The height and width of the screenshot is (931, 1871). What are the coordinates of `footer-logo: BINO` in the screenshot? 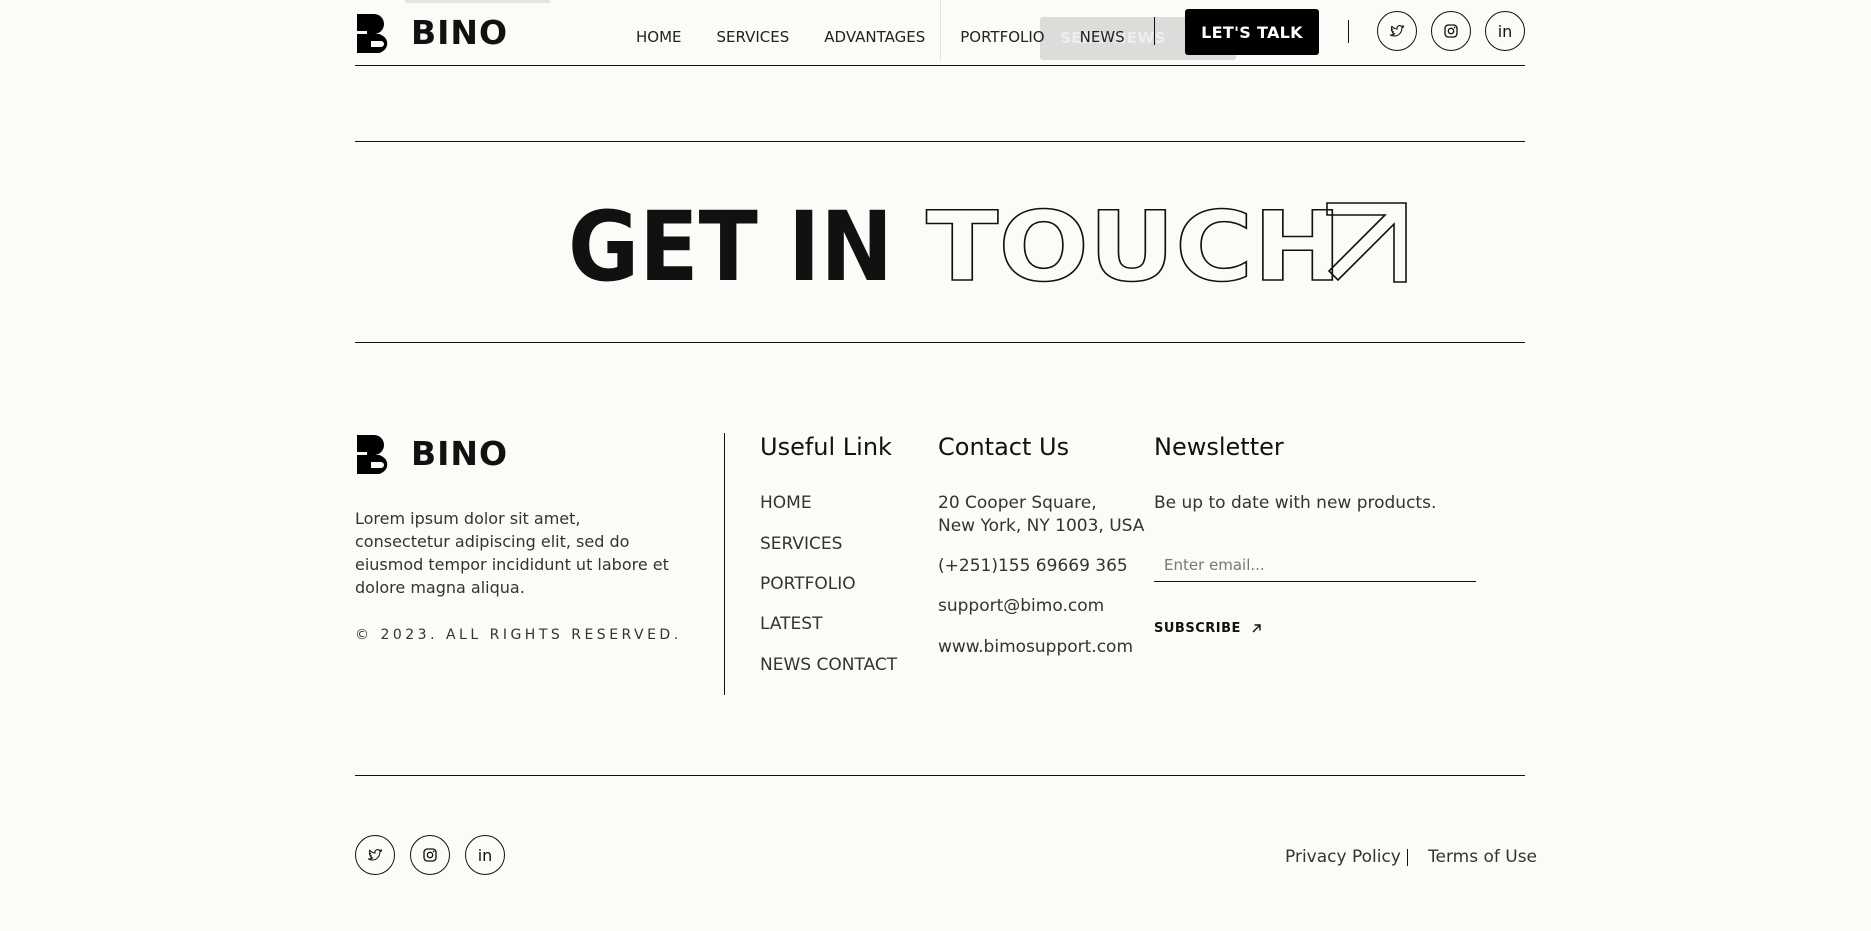 It's located at (431, 453).